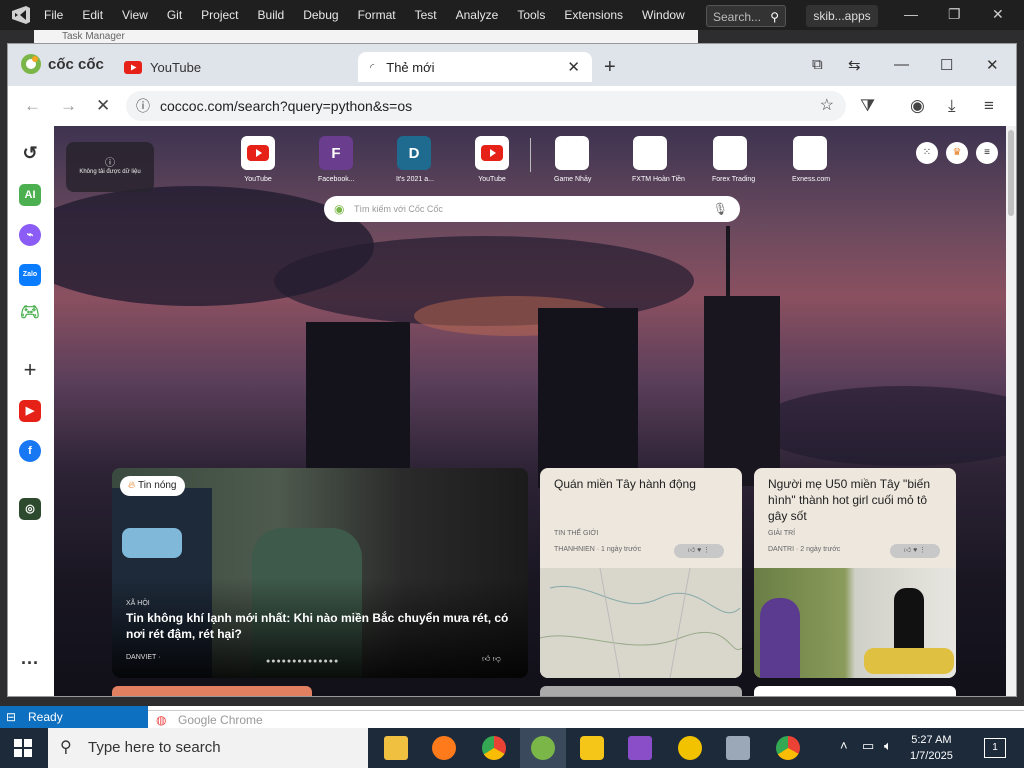 This screenshot has height=768, width=1024. Describe the element at coordinates (30, 313) in the screenshot. I see `game-controller-icon: 🎮︎` at that location.